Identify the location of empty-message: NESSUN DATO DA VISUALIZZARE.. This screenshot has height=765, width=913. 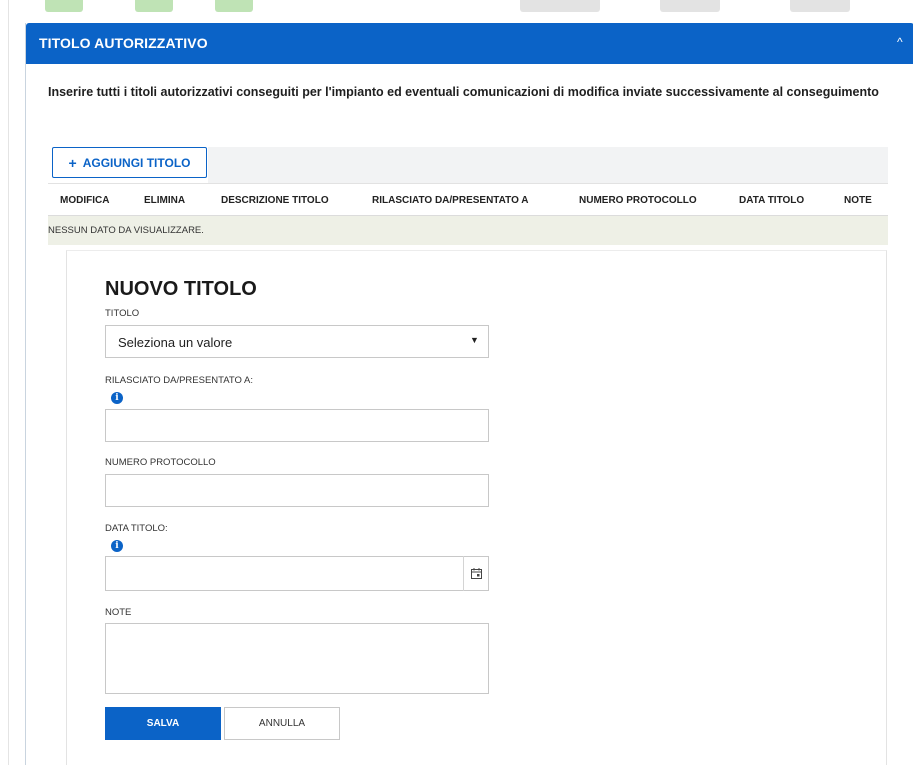
(126, 230).